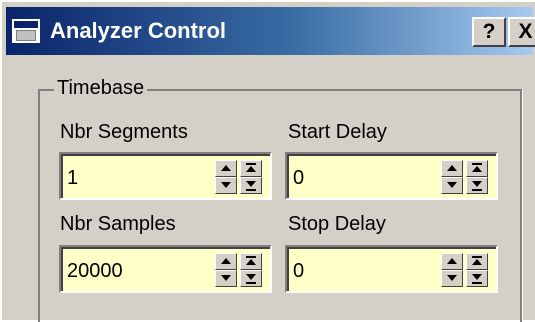 Image resolution: width=535 pixels, height=322 pixels. I want to click on window-icon, so click(26, 31).